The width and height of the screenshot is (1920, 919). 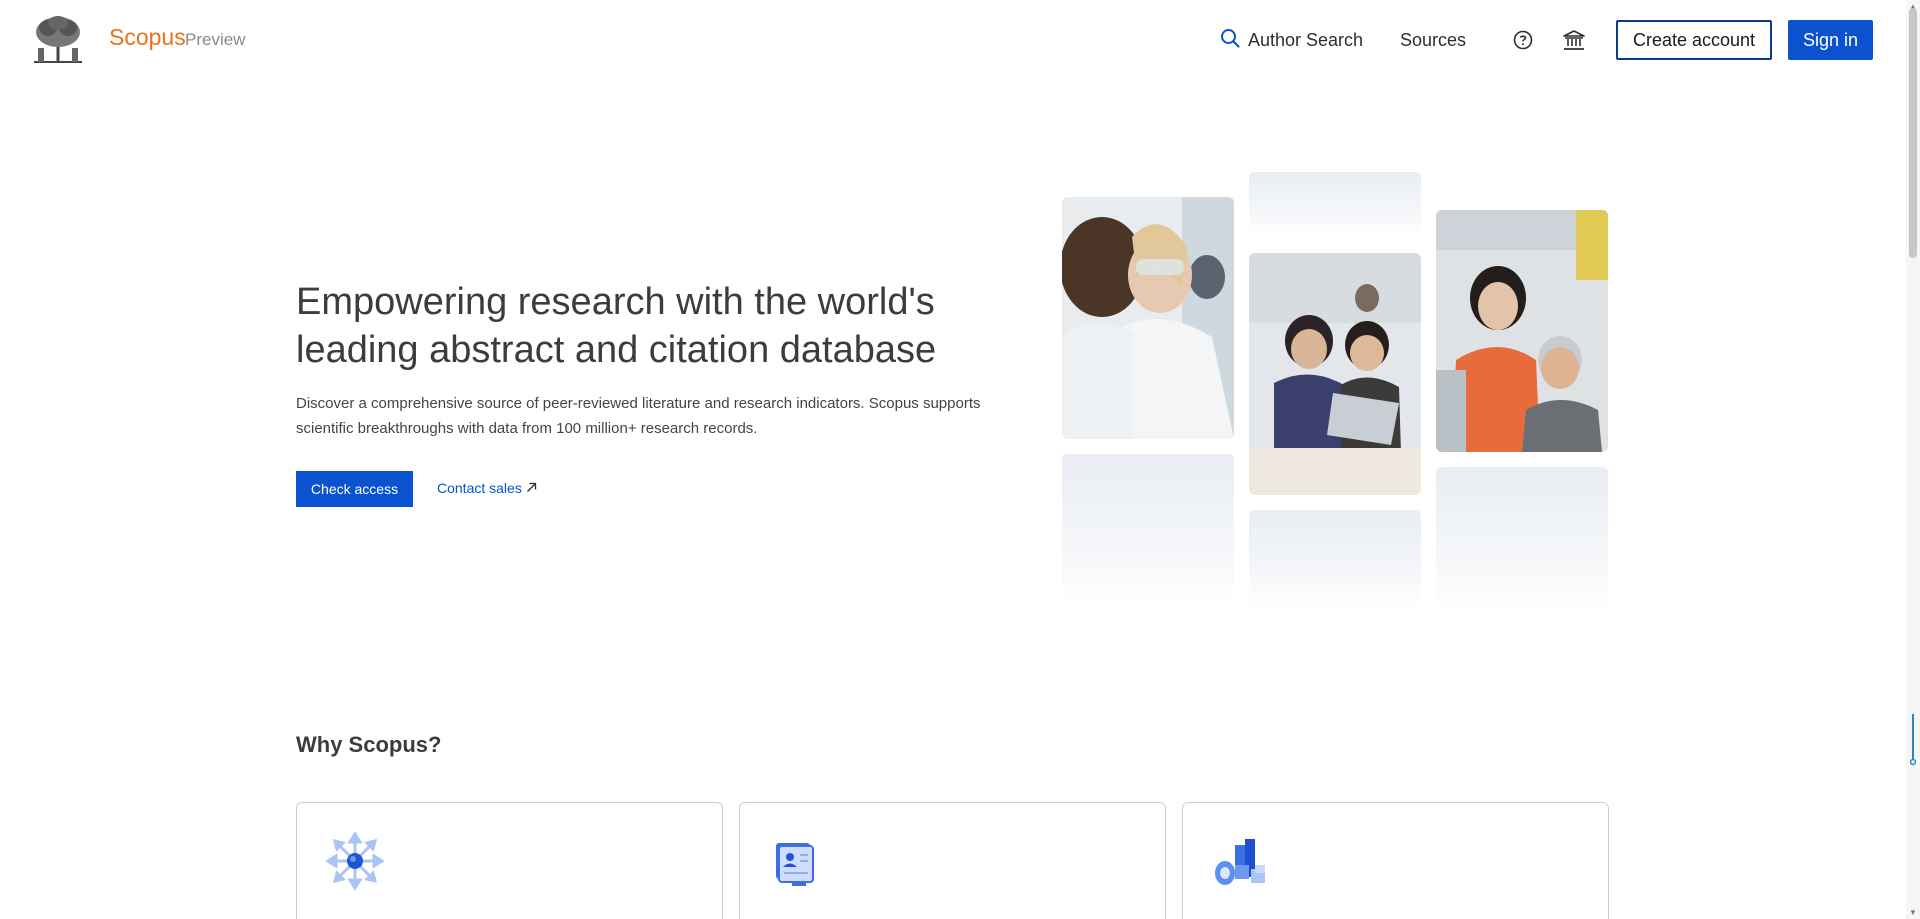 What do you see at coordinates (58, 39) in the screenshot?
I see `elsevier-logo` at bounding box center [58, 39].